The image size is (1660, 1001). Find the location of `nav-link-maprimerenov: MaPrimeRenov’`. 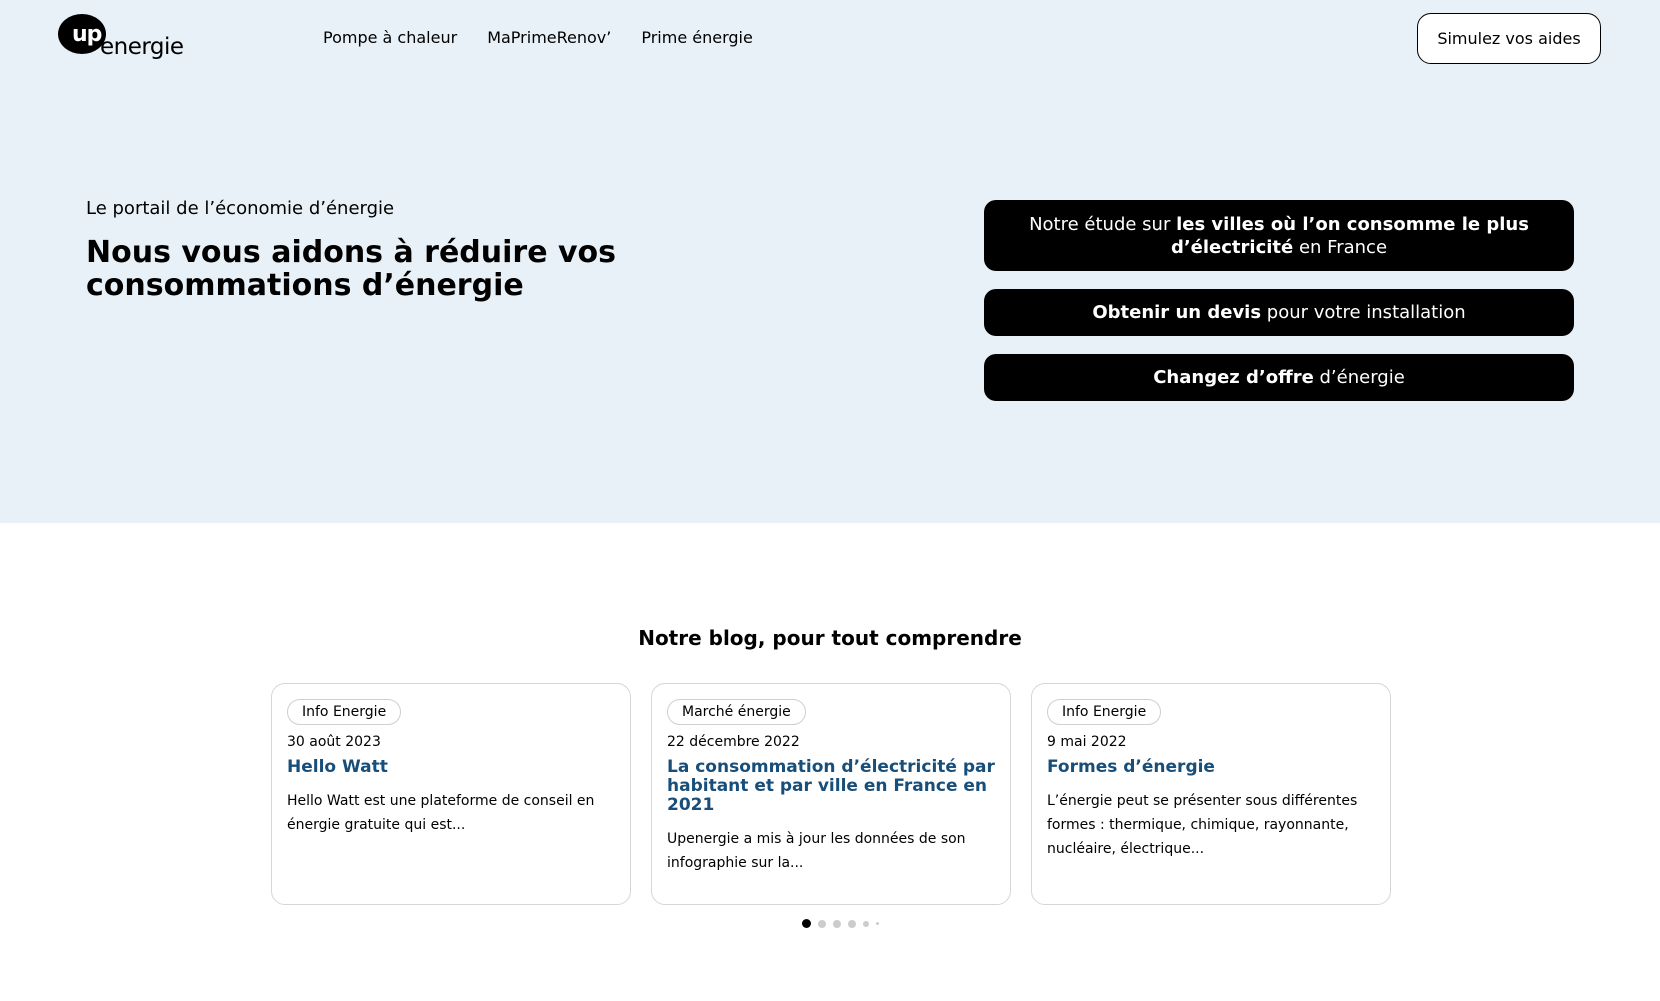

nav-link-maprimerenov: MaPrimeRenov’ is located at coordinates (549, 37).